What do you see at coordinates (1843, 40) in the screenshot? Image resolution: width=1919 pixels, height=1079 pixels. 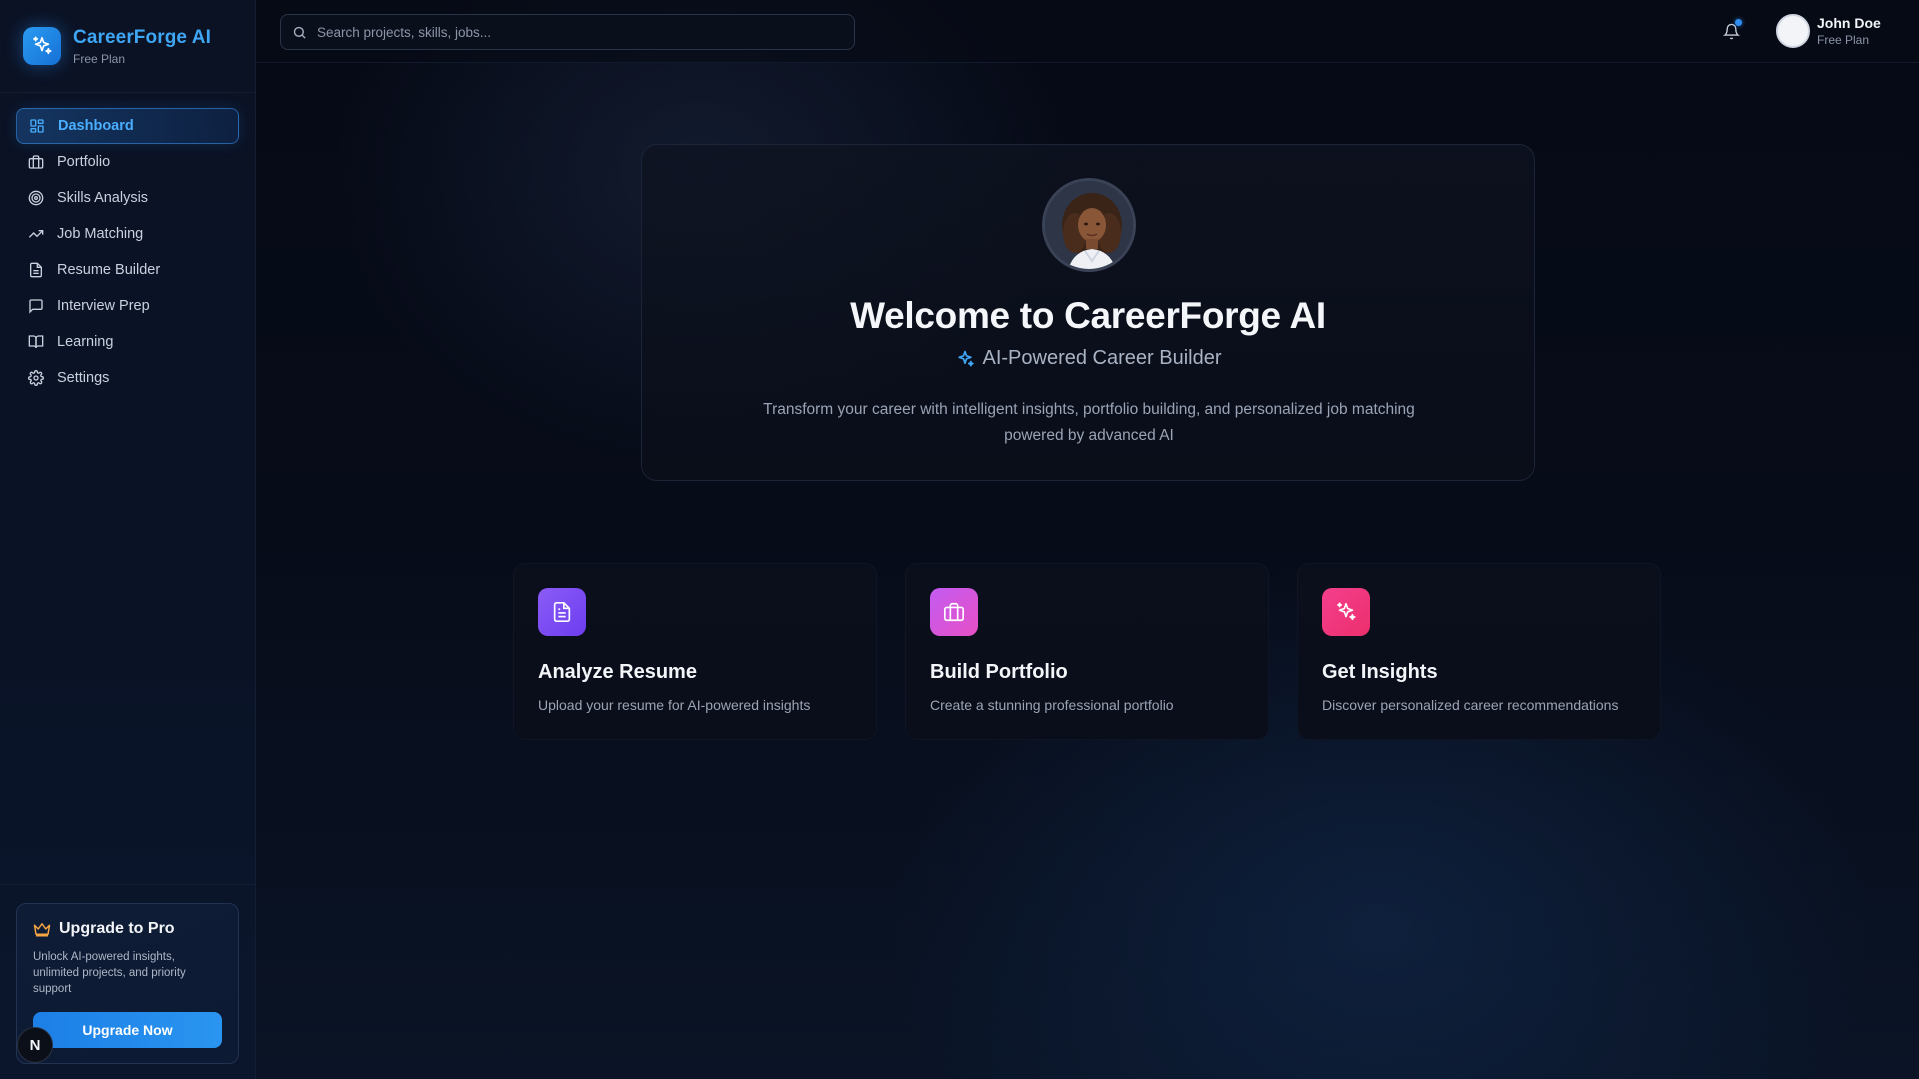 I see `user-plan: Free Plan` at bounding box center [1843, 40].